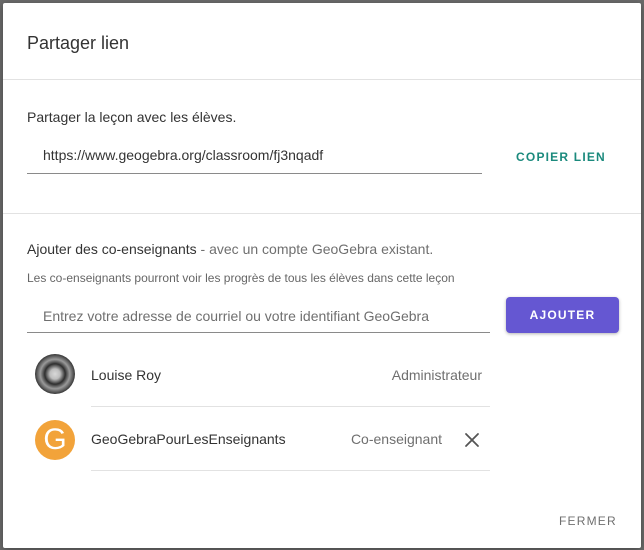 The height and width of the screenshot is (550, 644). Describe the element at coordinates (78, 43) in the screenshot. I see `dialog-title: Partager lien` at that location.